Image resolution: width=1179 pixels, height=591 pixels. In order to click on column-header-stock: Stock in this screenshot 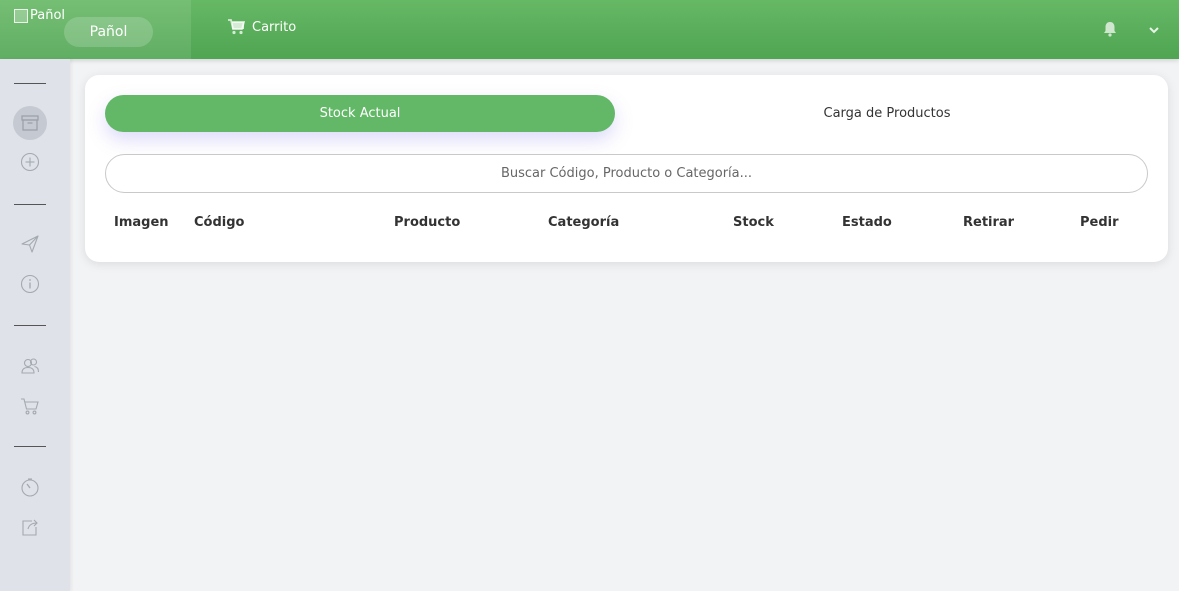, I will do `click(753, 222)`.